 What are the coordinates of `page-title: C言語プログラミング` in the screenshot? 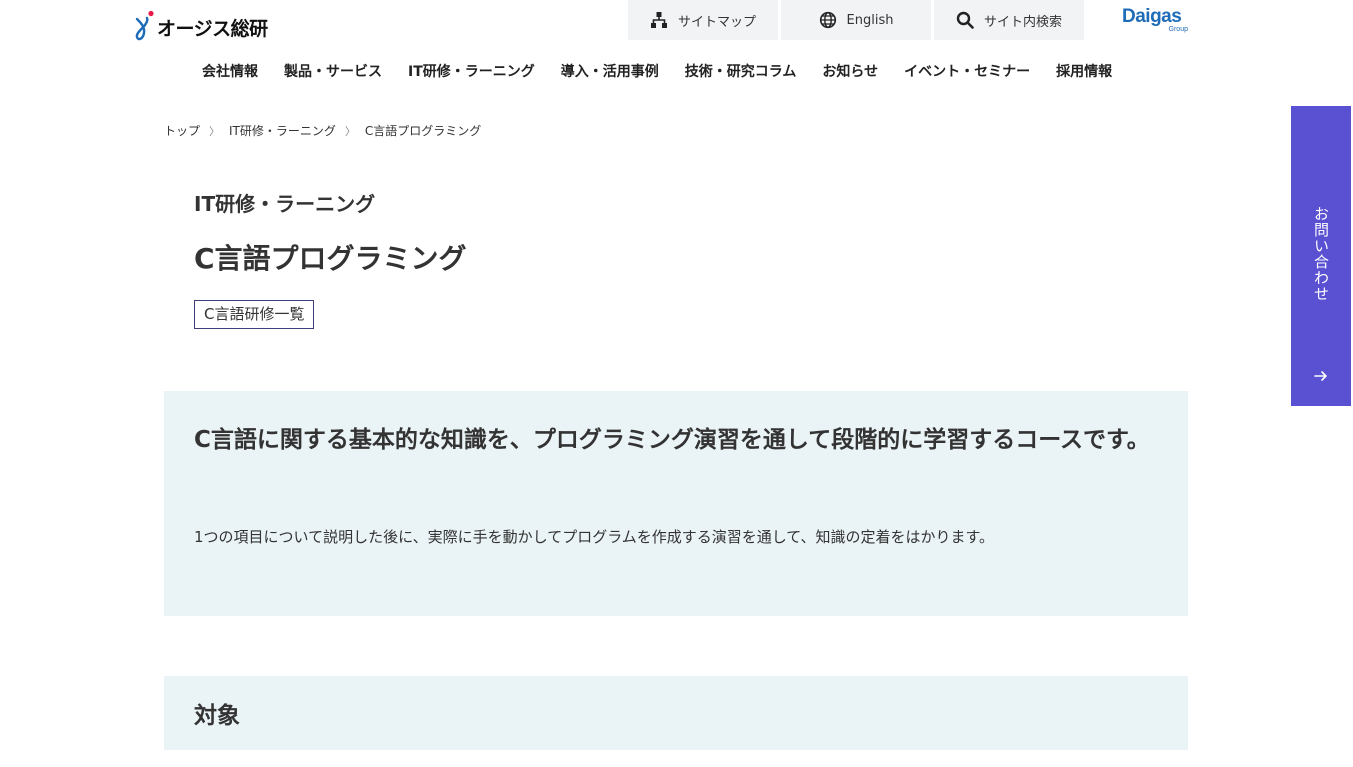 It's located at (330, 258).